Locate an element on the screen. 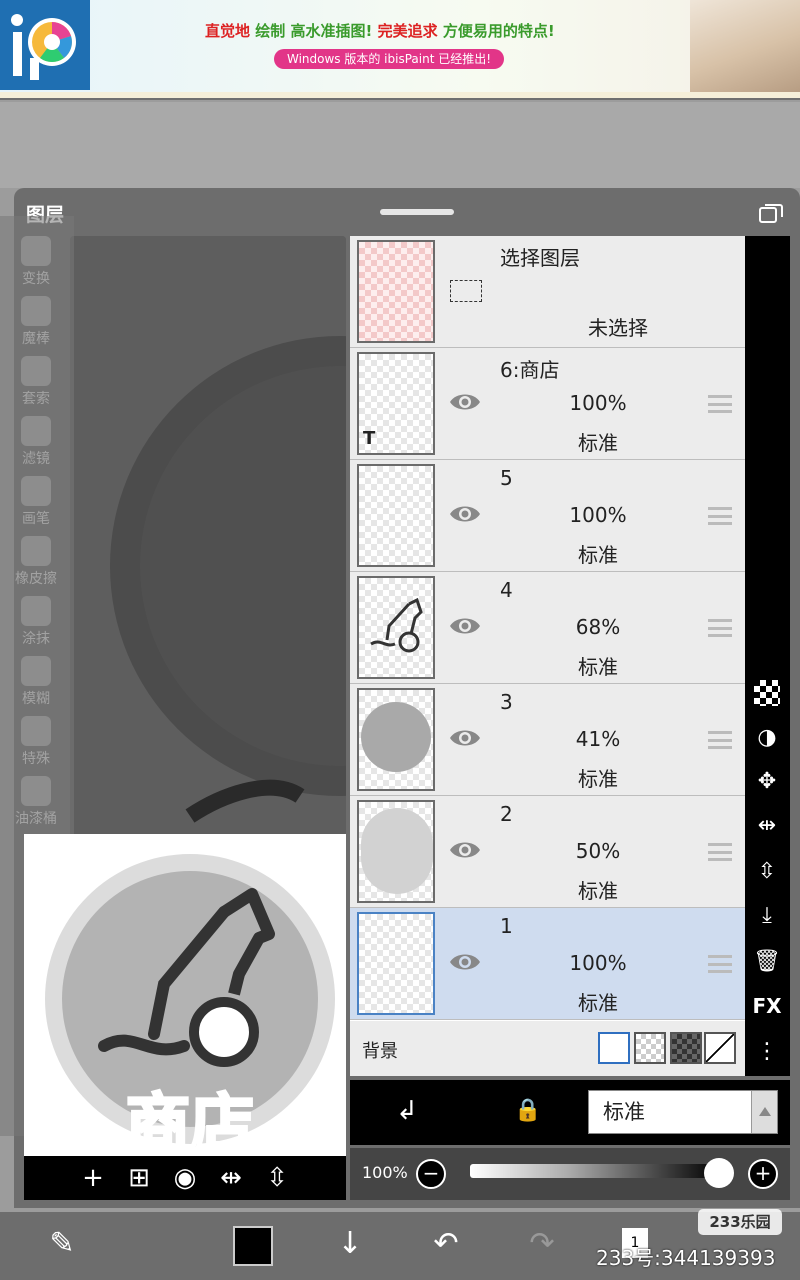 This screenshot has width=800, height=1280. layer-name: 1 is located at coordinates (506, 926).